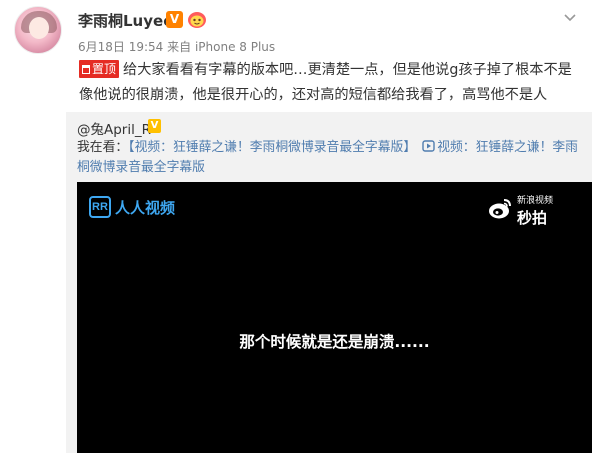 The width and height of the screenshot is (592, 453). What do you see at coordinates (532, 218) in the screenshot?
I see `watermark-bottom: 秒拍` at bounding box center [532, 218].